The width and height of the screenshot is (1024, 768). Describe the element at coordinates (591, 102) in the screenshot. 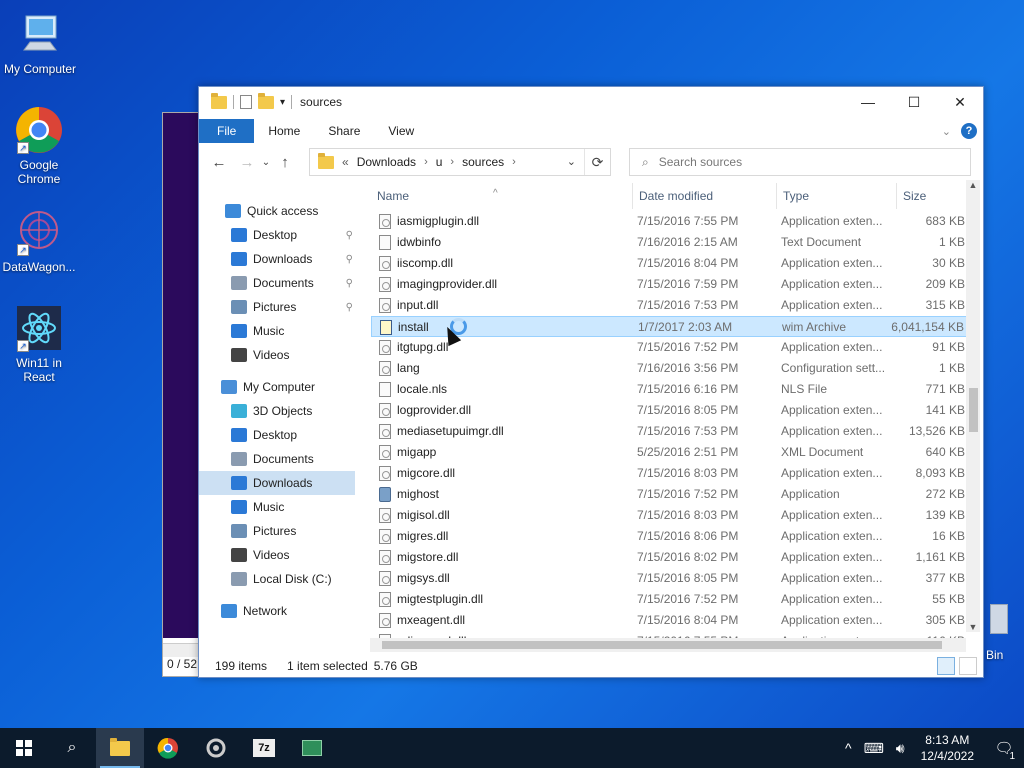

I see `title-bar: ▾ sources — ☐ ✕` at that location.